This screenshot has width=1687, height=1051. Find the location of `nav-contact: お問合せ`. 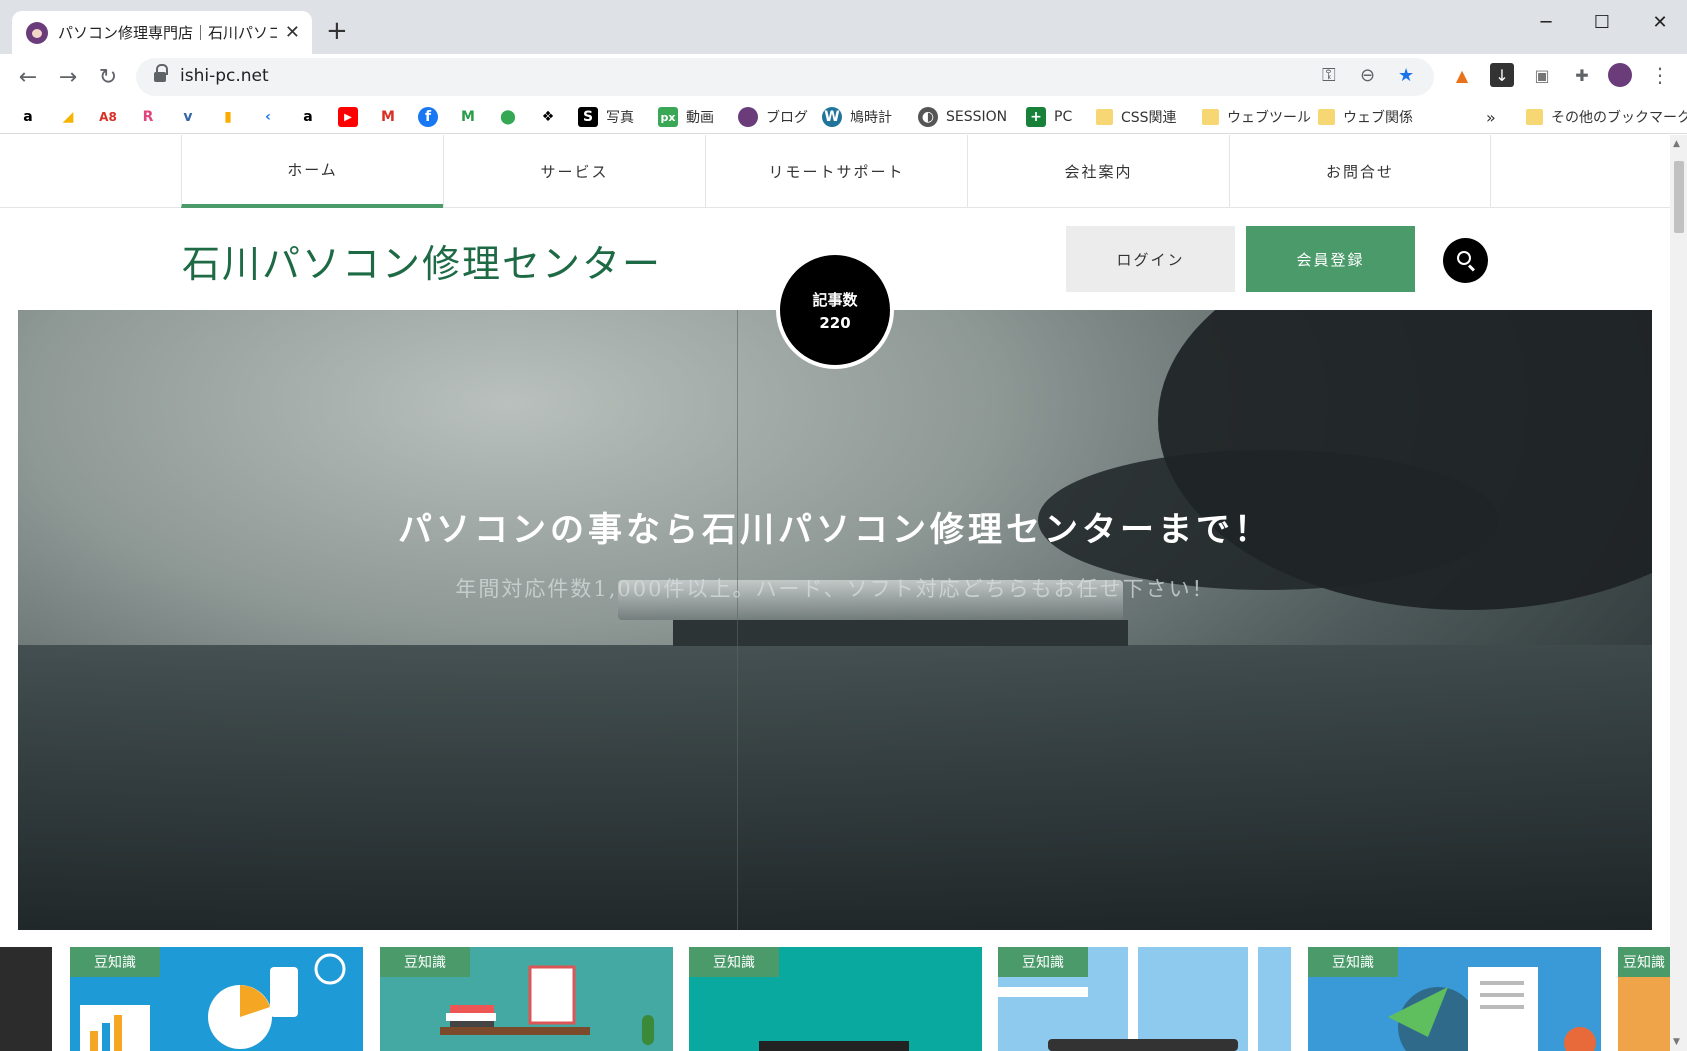

nav-contact: お問合せ is located at coordinates (1360, 171).